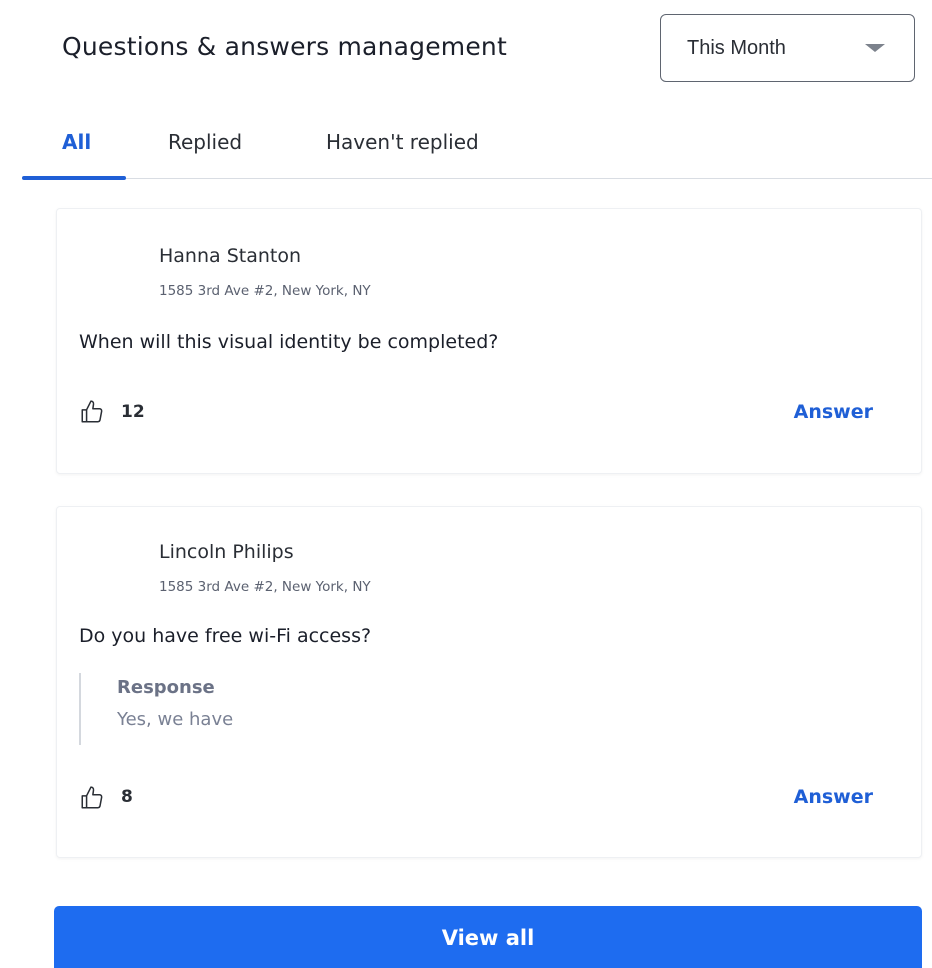 This screenshot has height=968, width=932. I want to click on tab-bar: All Replied Haven't replied, so click(477, 147).